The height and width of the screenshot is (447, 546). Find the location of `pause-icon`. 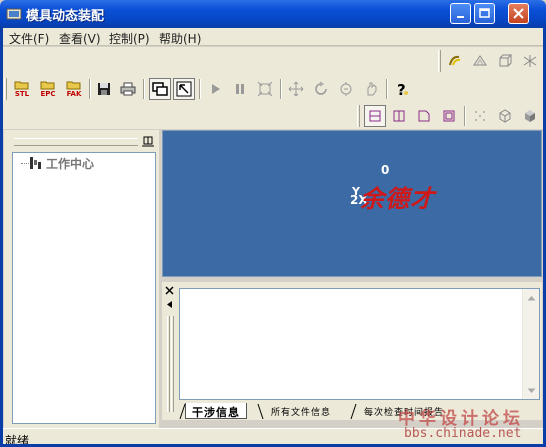

pause-icon is located at coordinates (240, 89).